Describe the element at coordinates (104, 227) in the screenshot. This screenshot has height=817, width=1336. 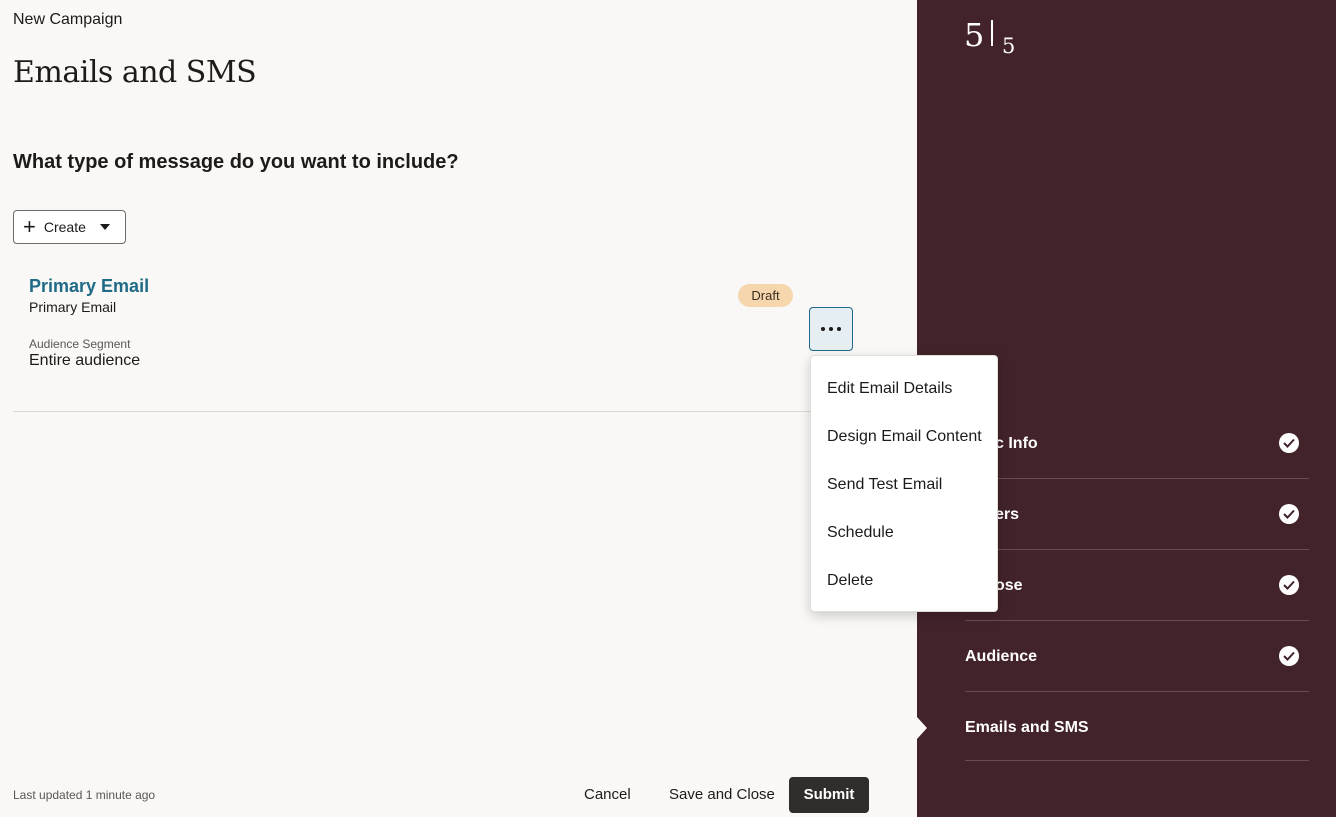
I see `chevron-down-icon` at that location.